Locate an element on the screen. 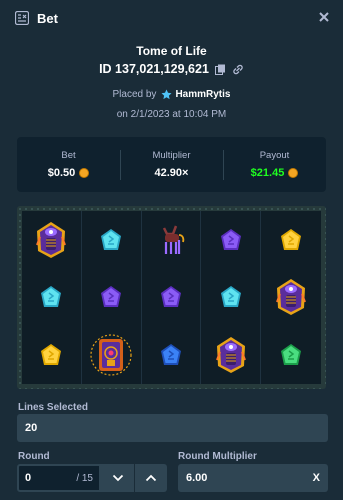 The image size is (343, 500). game-name: Tome of Life is located at coordinates (171, 51).